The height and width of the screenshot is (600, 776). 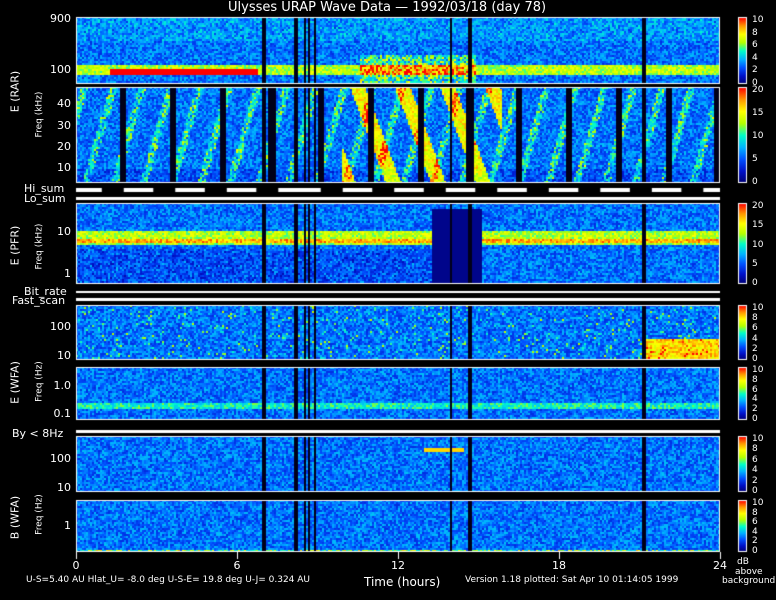 I want to click on ytick-label-rar_low-1: 30, so click(x=64, y=125).